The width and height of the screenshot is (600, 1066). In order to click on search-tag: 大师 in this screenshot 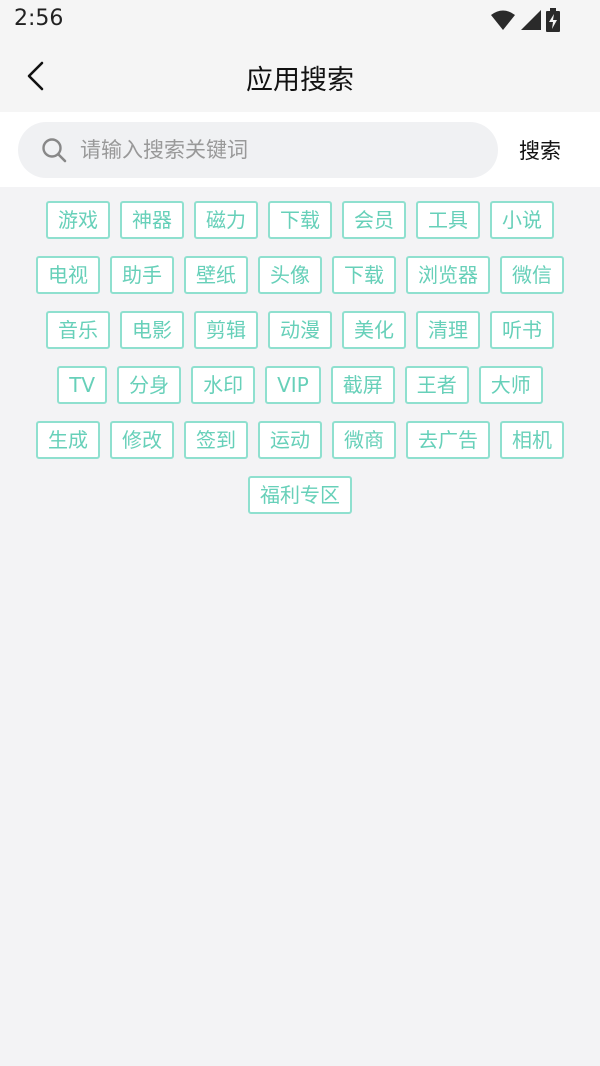, I will do `click(510, 385)`.